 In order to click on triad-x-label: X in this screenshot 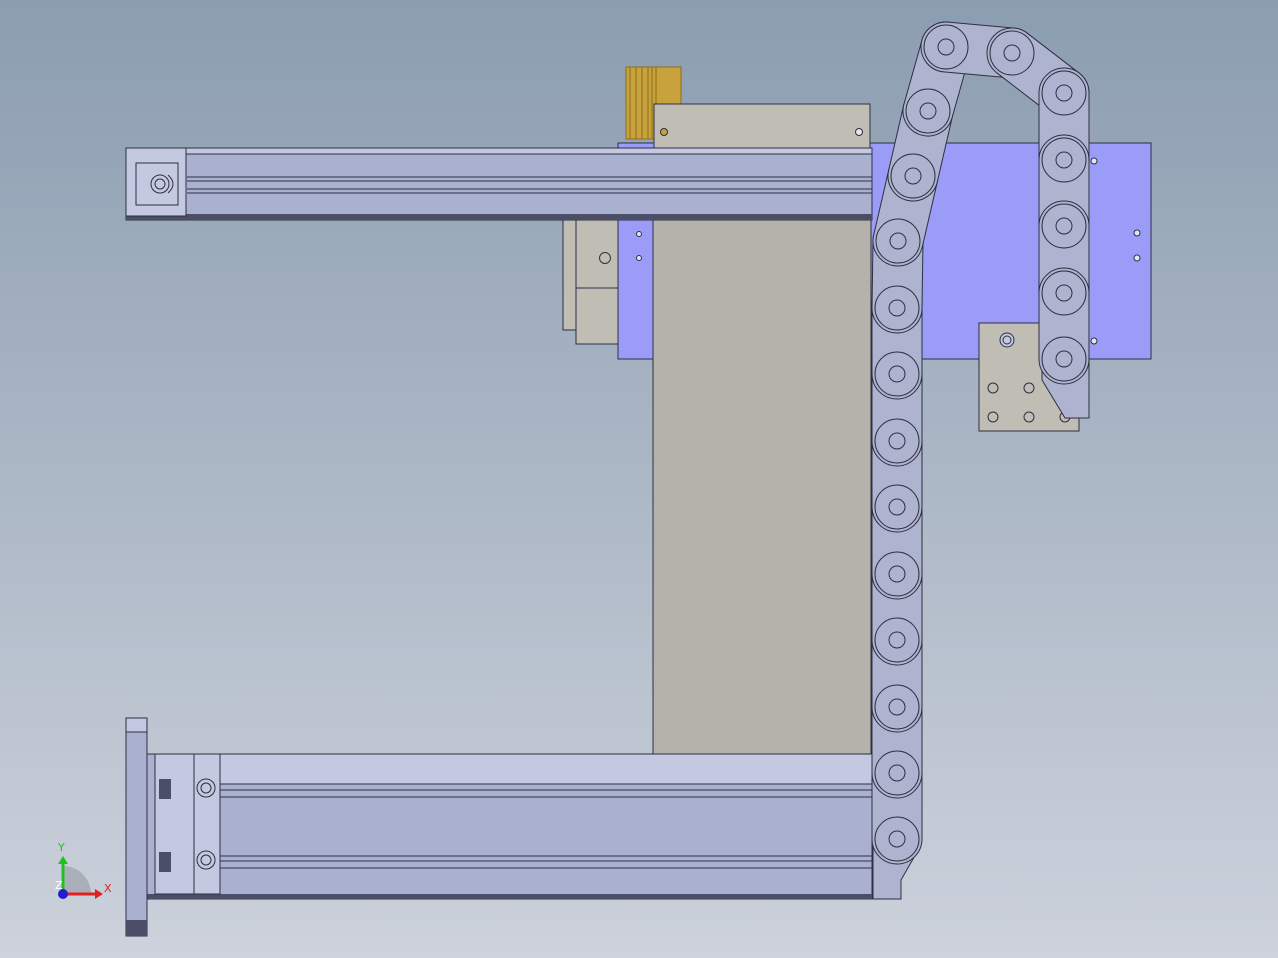, I will do `click(108, 888)`.